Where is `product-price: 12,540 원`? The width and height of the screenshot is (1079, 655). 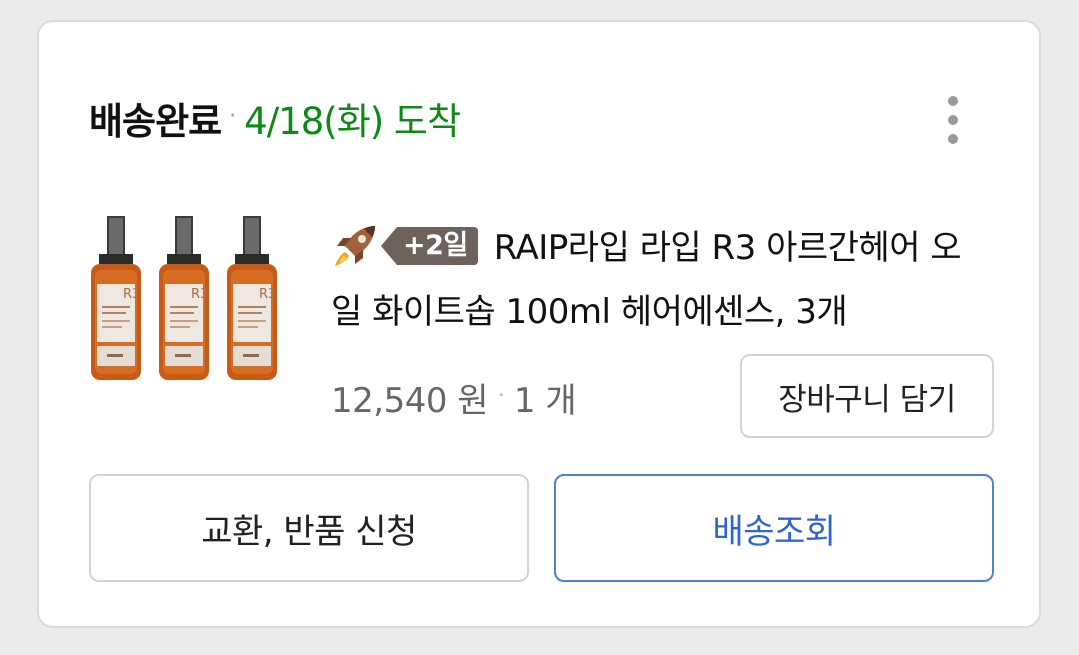
product-price: 12,540 원 is located at coordinates (410, 400).